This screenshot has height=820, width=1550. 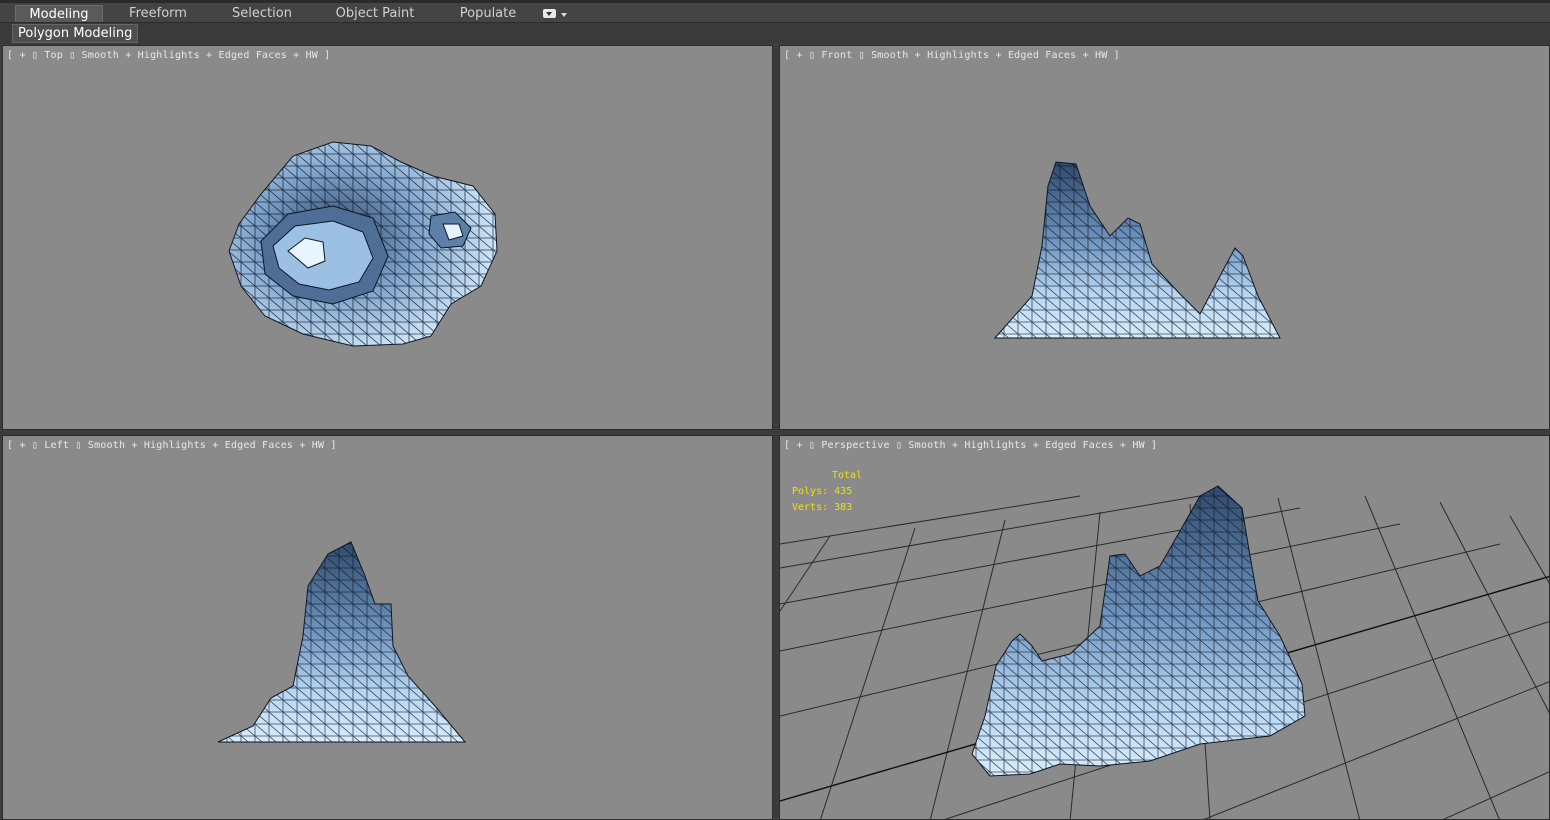 What do you see at coordinates (1138, 631) in the screenshot?
I see `iceberg-perspective-view` at bounding box center [1138, 631].